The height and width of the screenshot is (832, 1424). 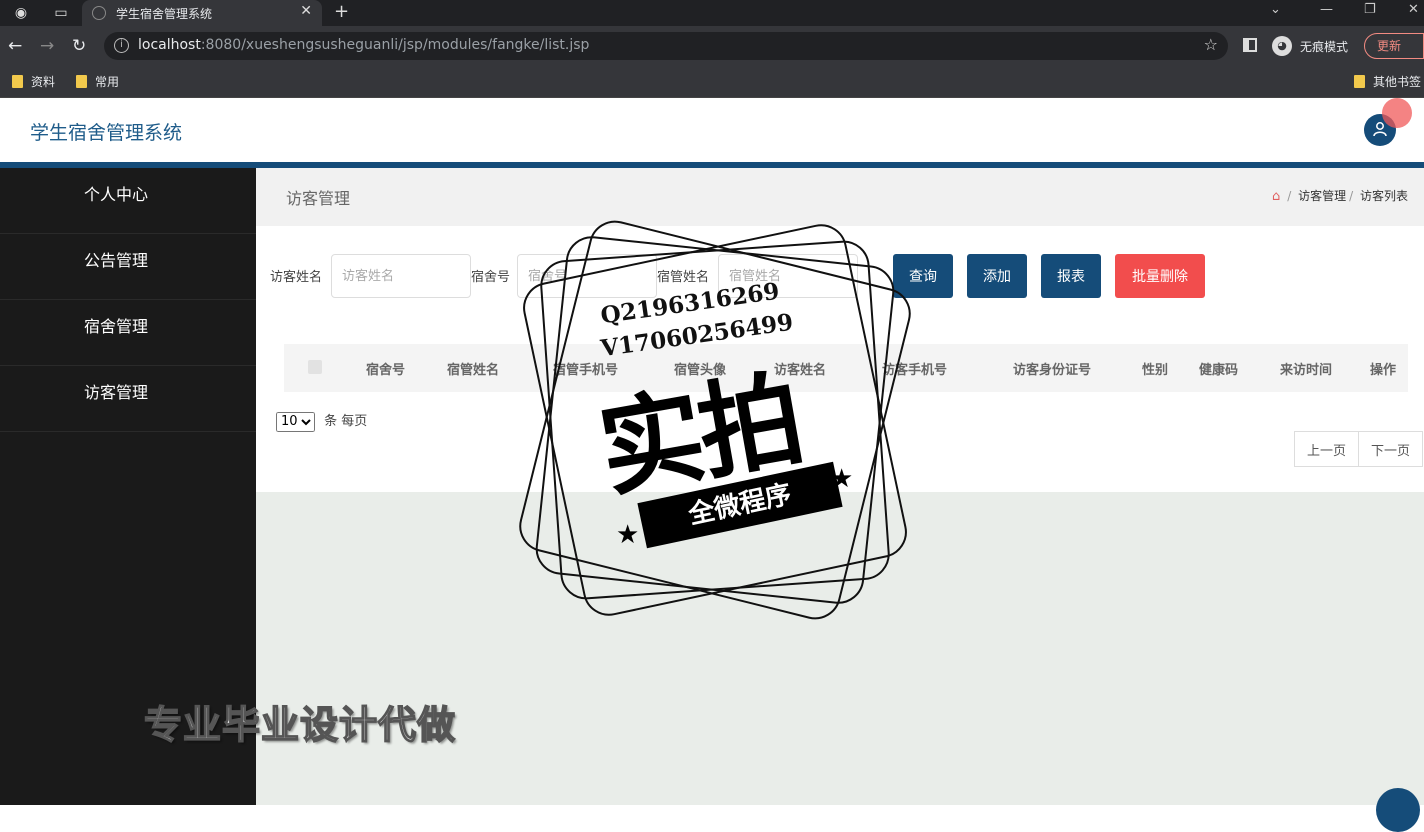 I want to click on cursor-highlight, so click(x=1397, y=113).